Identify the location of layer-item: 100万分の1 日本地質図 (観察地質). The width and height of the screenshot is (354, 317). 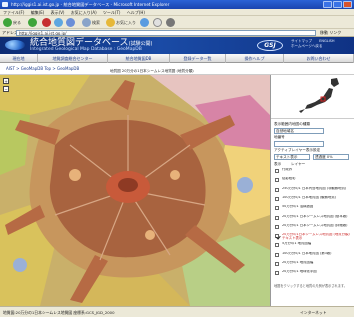
(314, 200).